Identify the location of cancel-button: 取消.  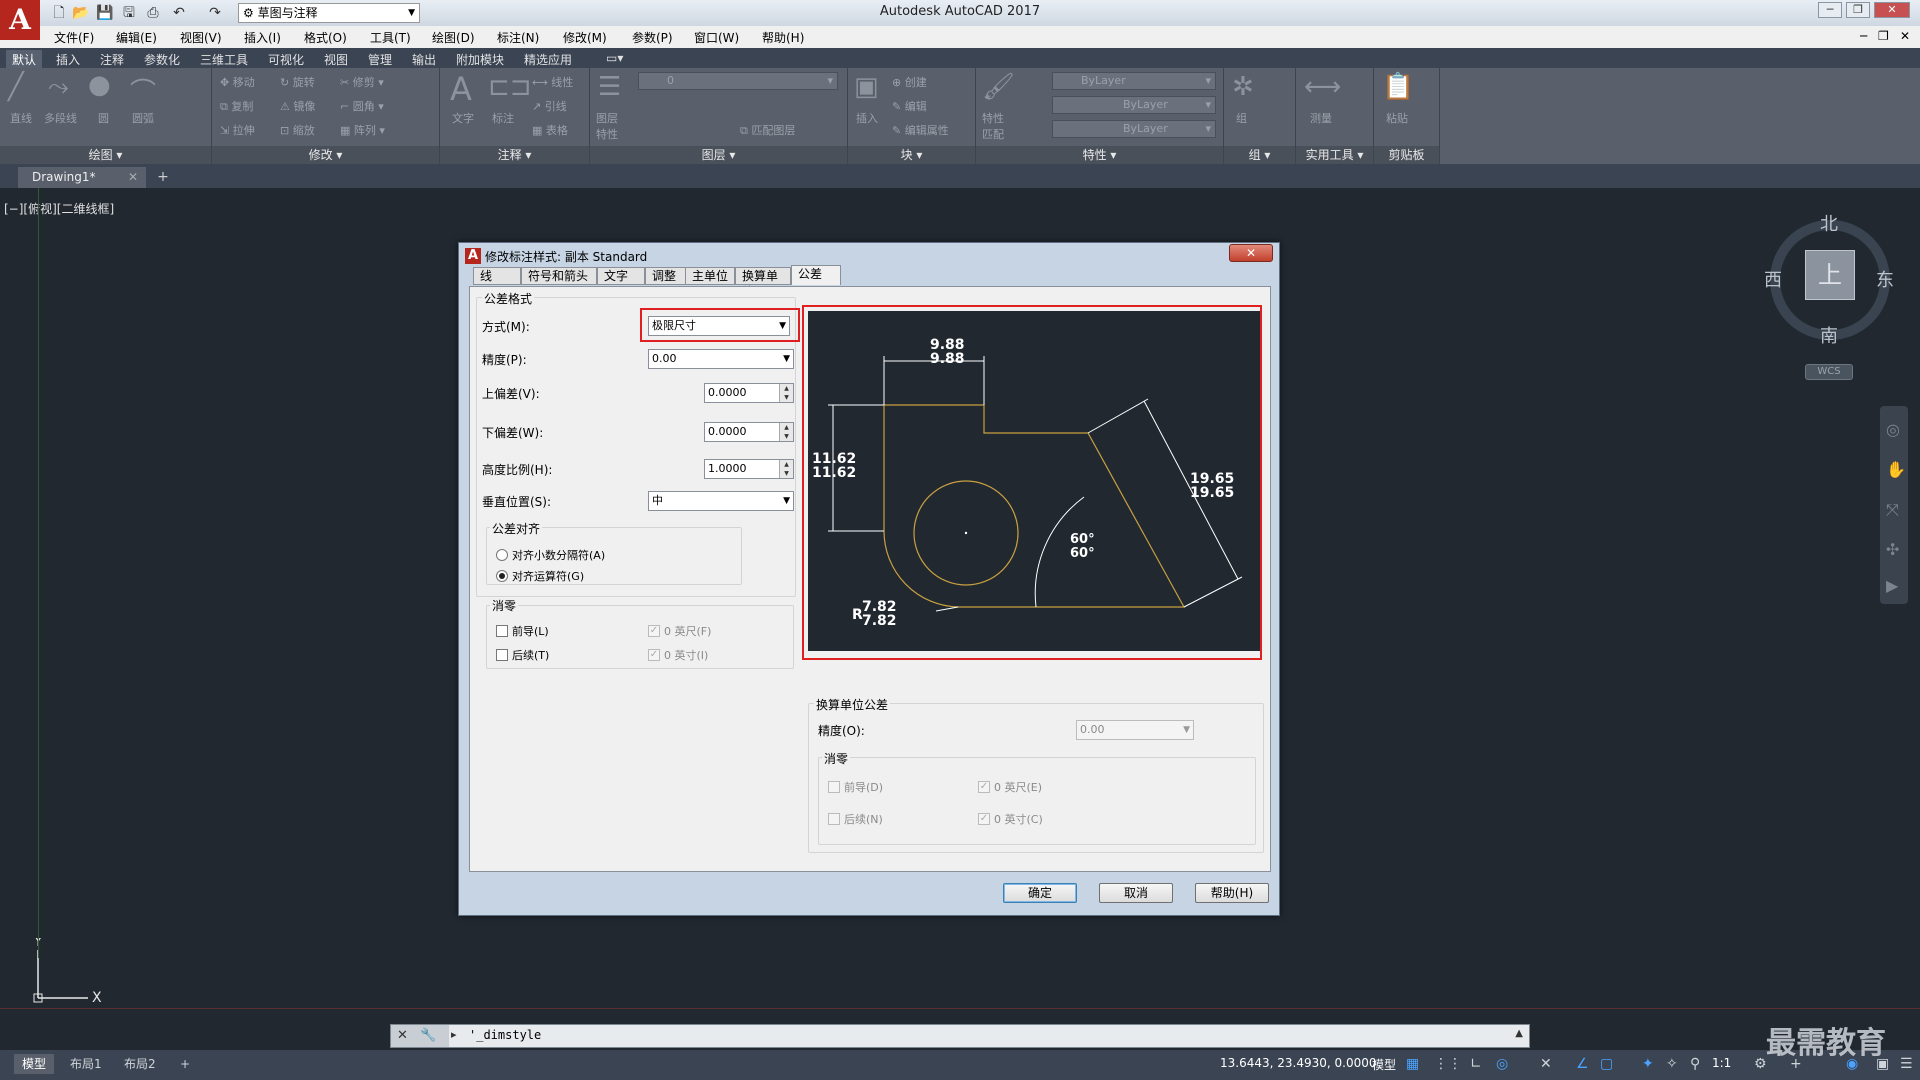
(1136, 893).